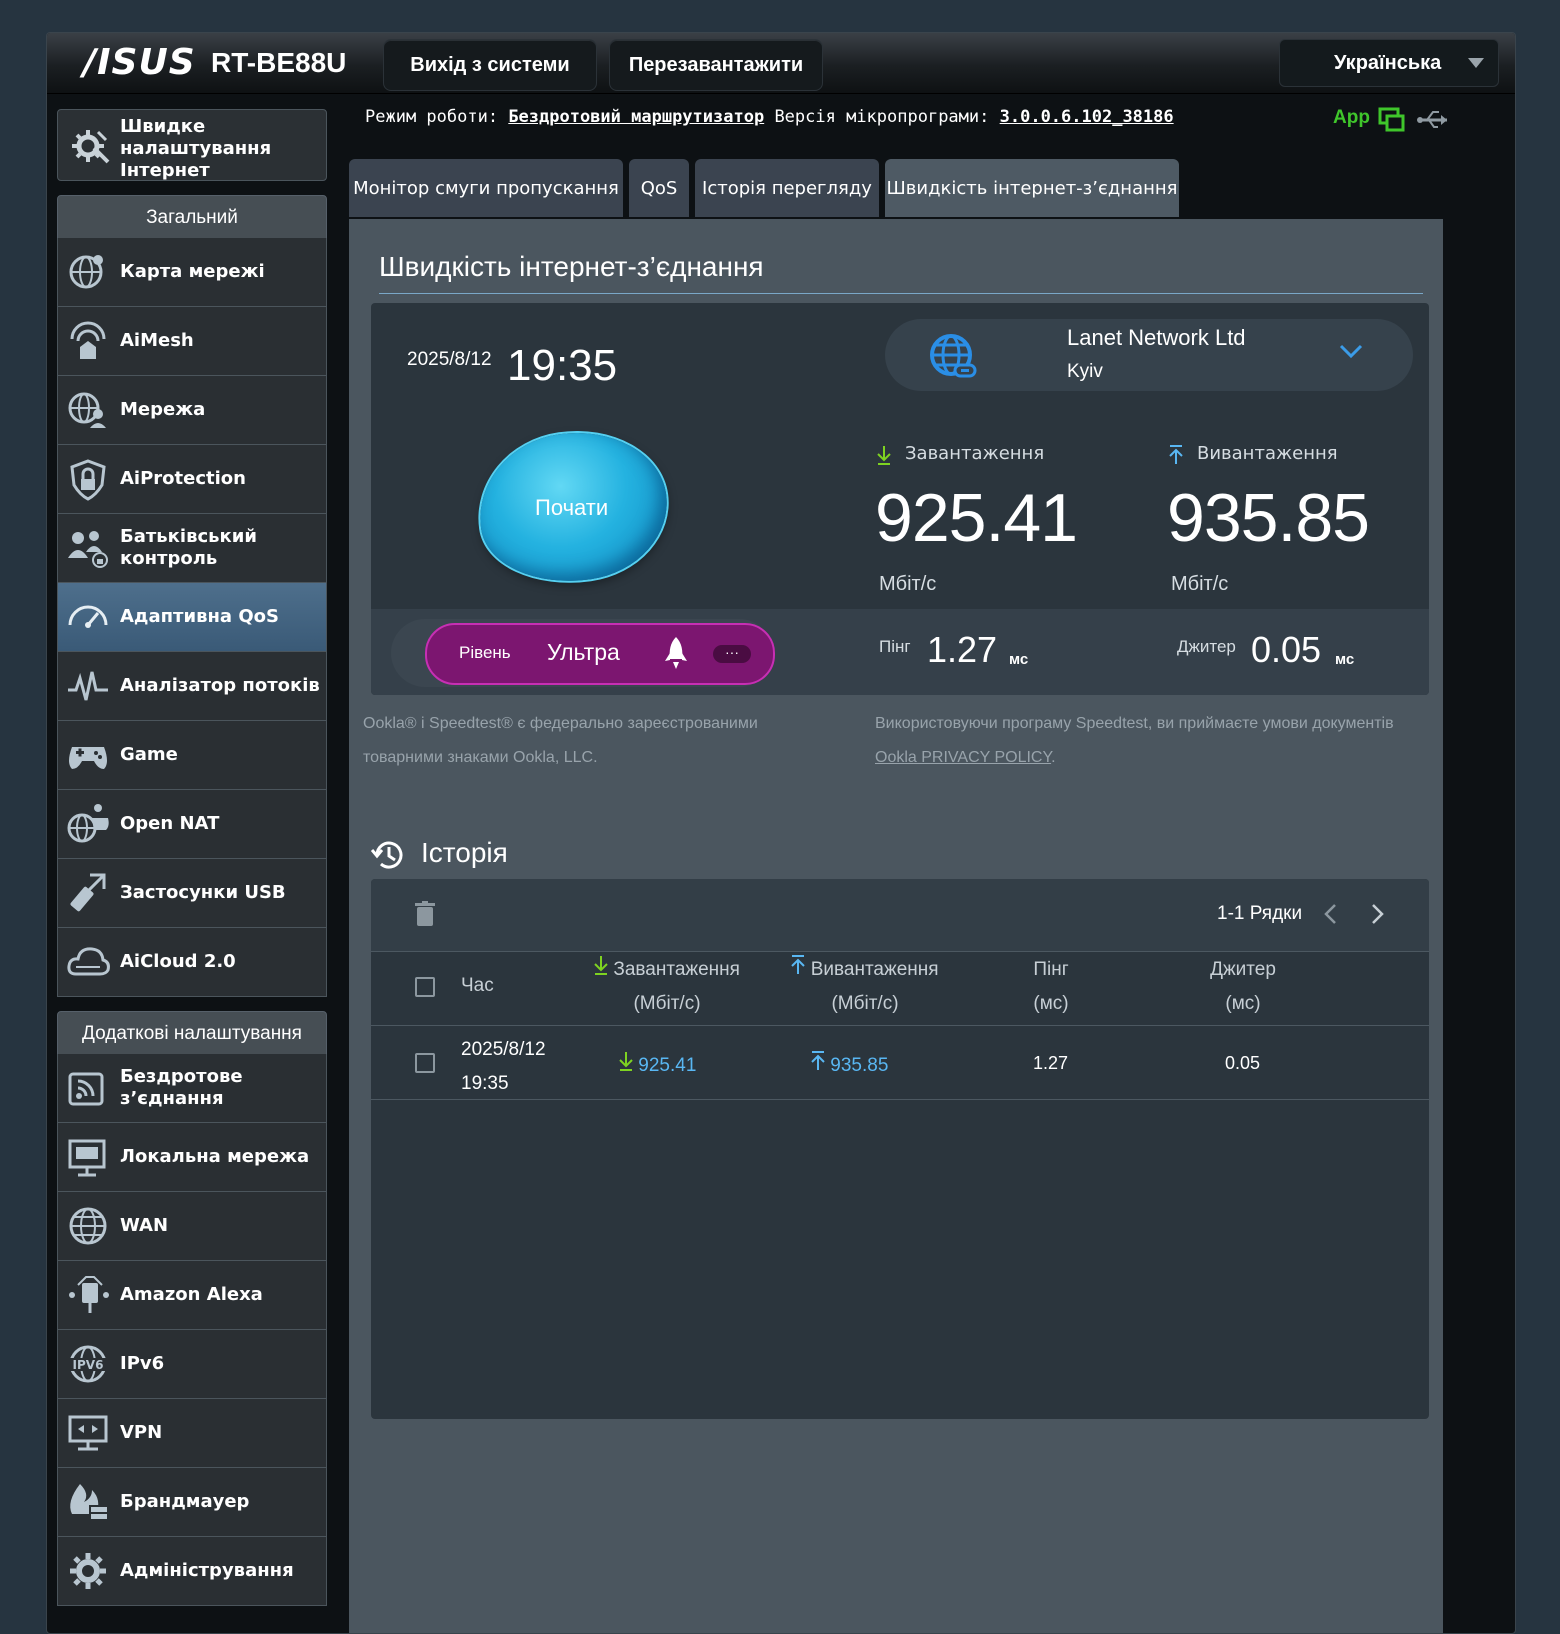 The height and width of the screenshot is (1634, 1560). Describe the element at coordinates (895, 646) in the screenshot. I see `ping-label: Пінг` at that location.